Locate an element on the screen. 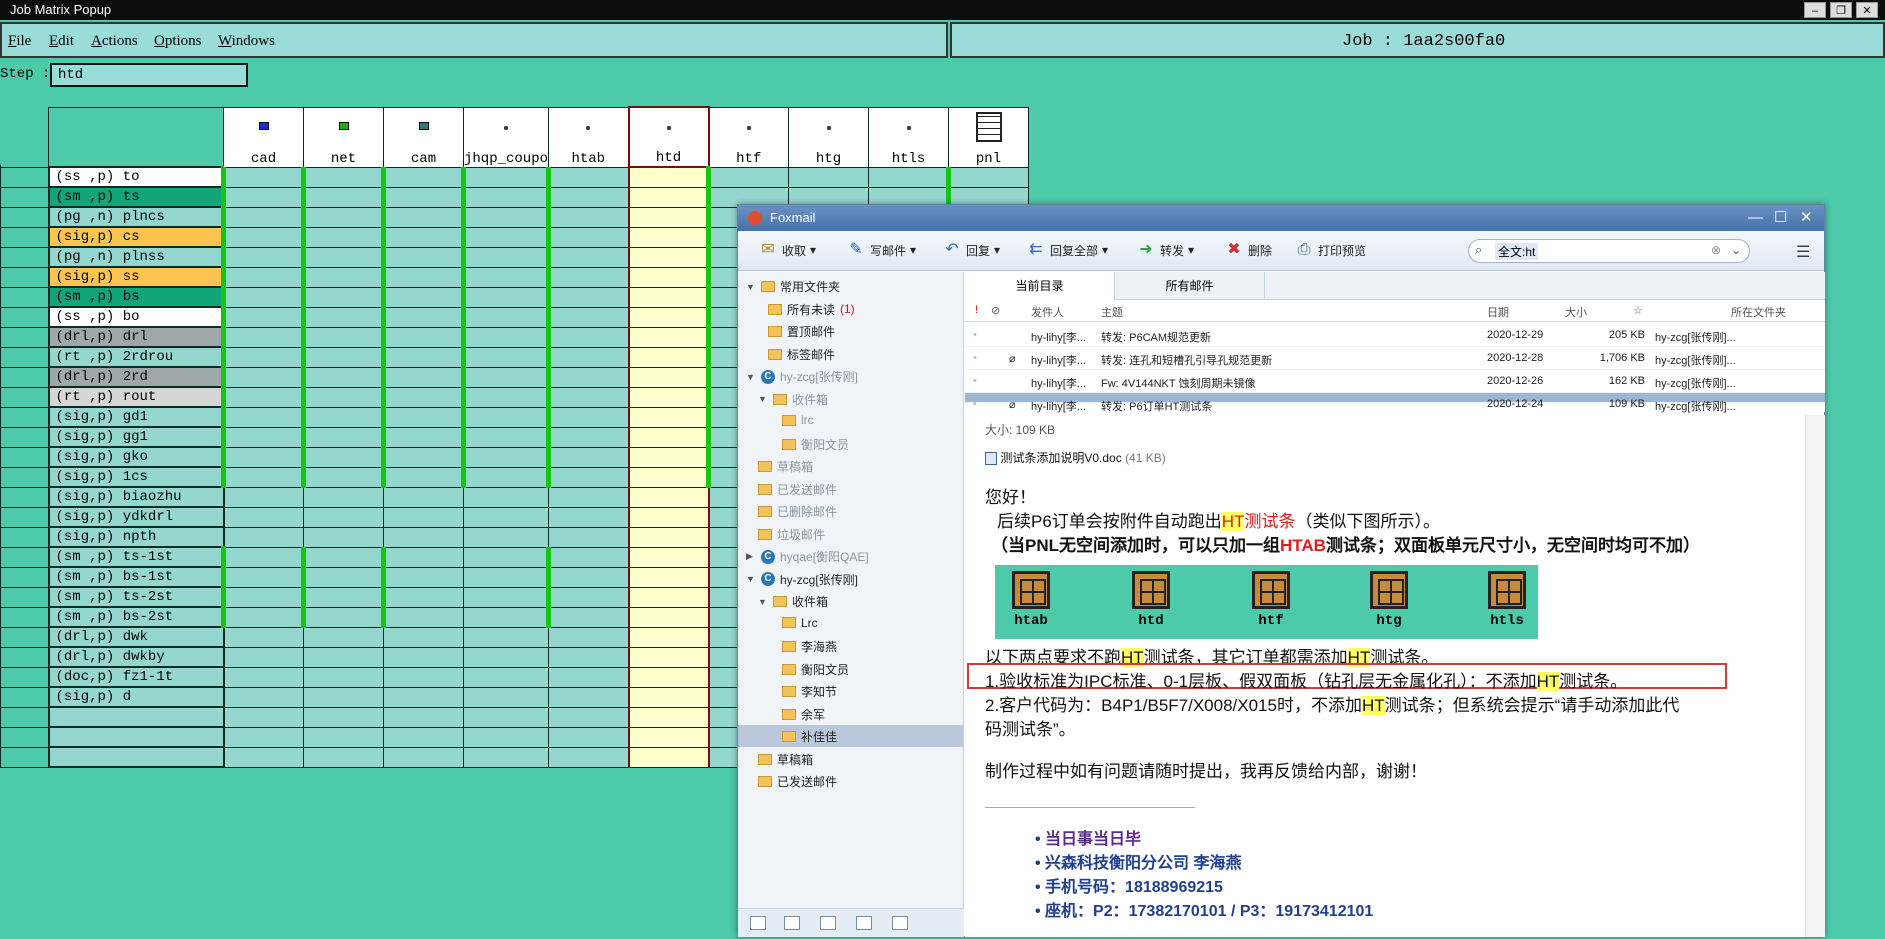 The width and height of the screenshot is (1885, 939). rss-icon is located at coordinates (900, 923).